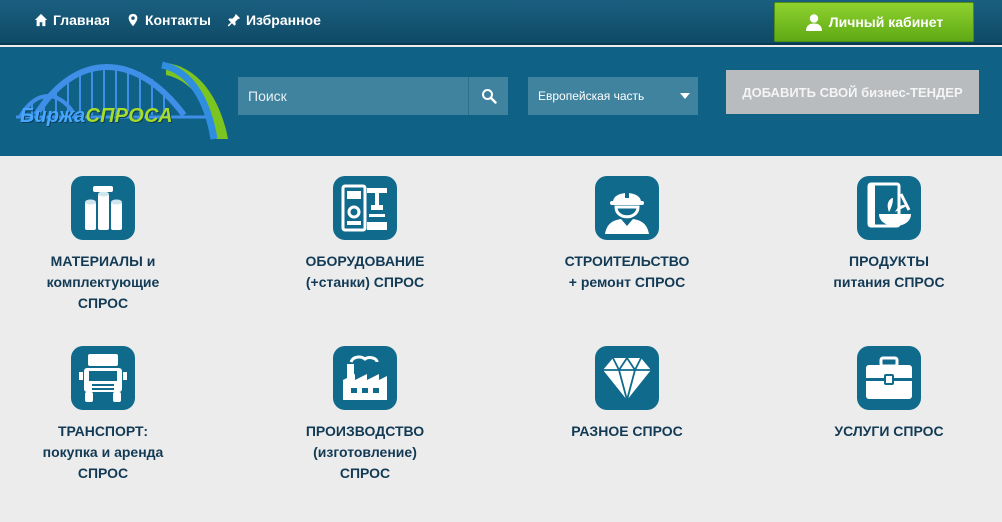 Image resolution: width=1002 pixels, height=522 pixels. Describe the element at coordinates (103, 245) in the screenshot. I see `category-materials: МАТЕРИАЛЫ и комплектующие СПРОС` at that location.